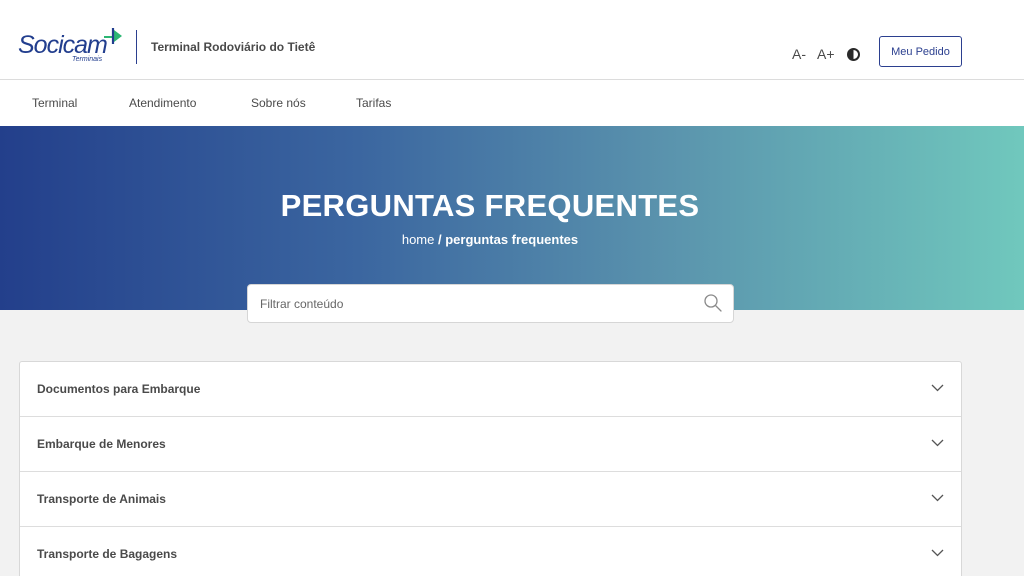  Describe the element at coordinates (278, 103) in the screenshot. I see `nav-item-sobre-nos: Sobre nós` at that location.